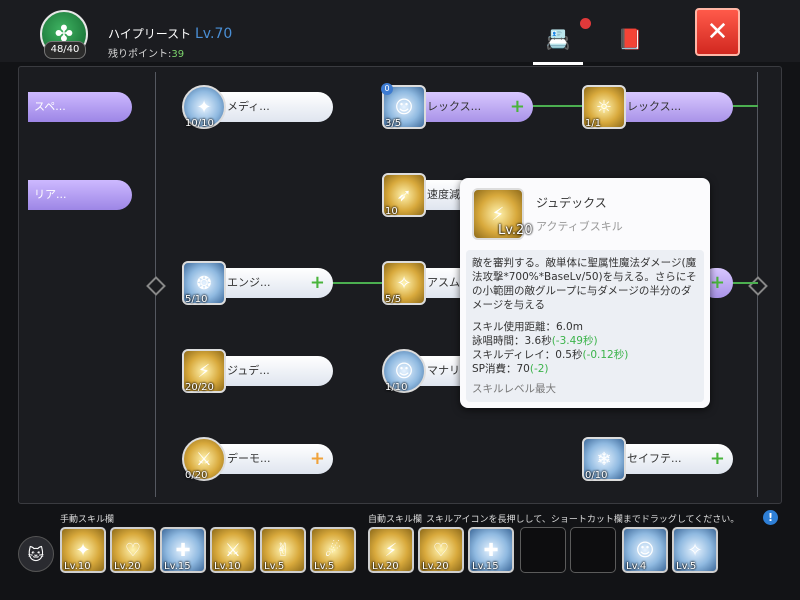  Describe the element at coordinates (527, 355) in the screenshot. I see `stat-label: スキルディレイ：0.5秒` at that location.